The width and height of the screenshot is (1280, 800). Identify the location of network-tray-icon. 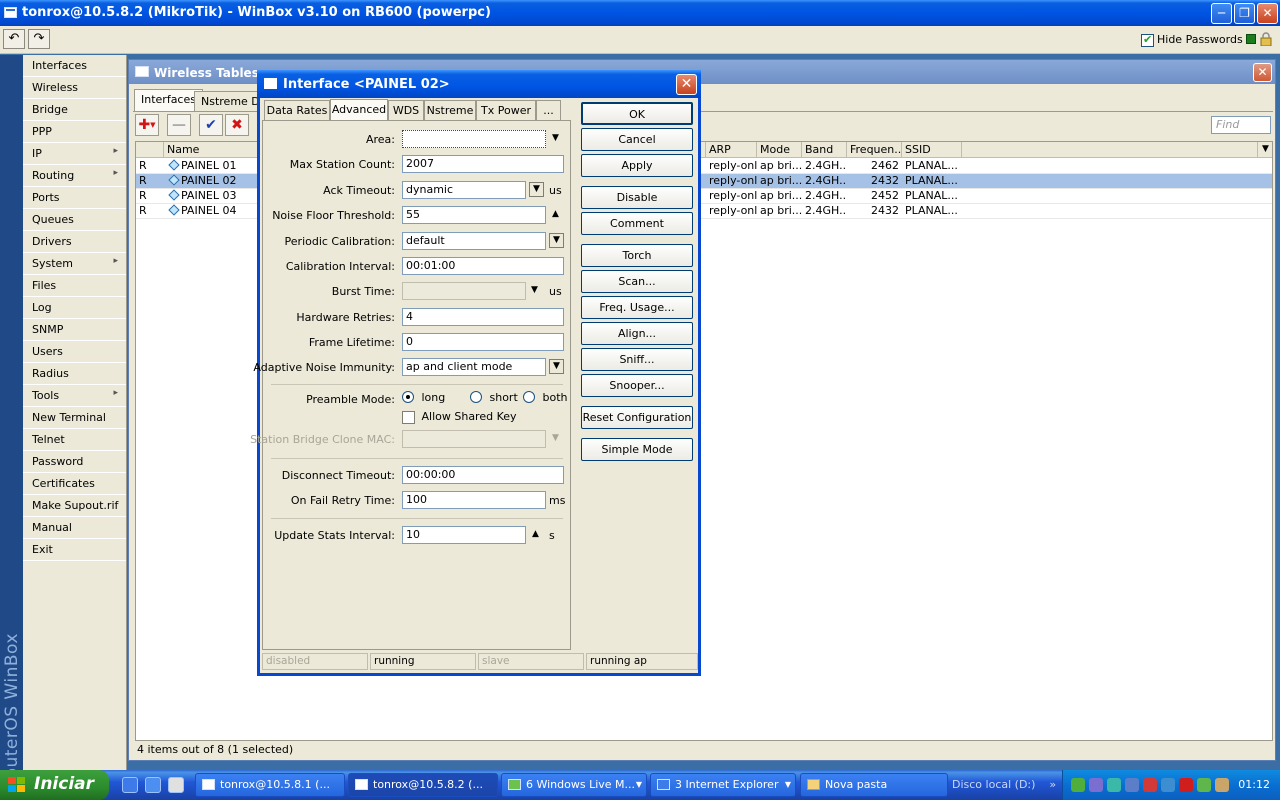
(1096, 785).